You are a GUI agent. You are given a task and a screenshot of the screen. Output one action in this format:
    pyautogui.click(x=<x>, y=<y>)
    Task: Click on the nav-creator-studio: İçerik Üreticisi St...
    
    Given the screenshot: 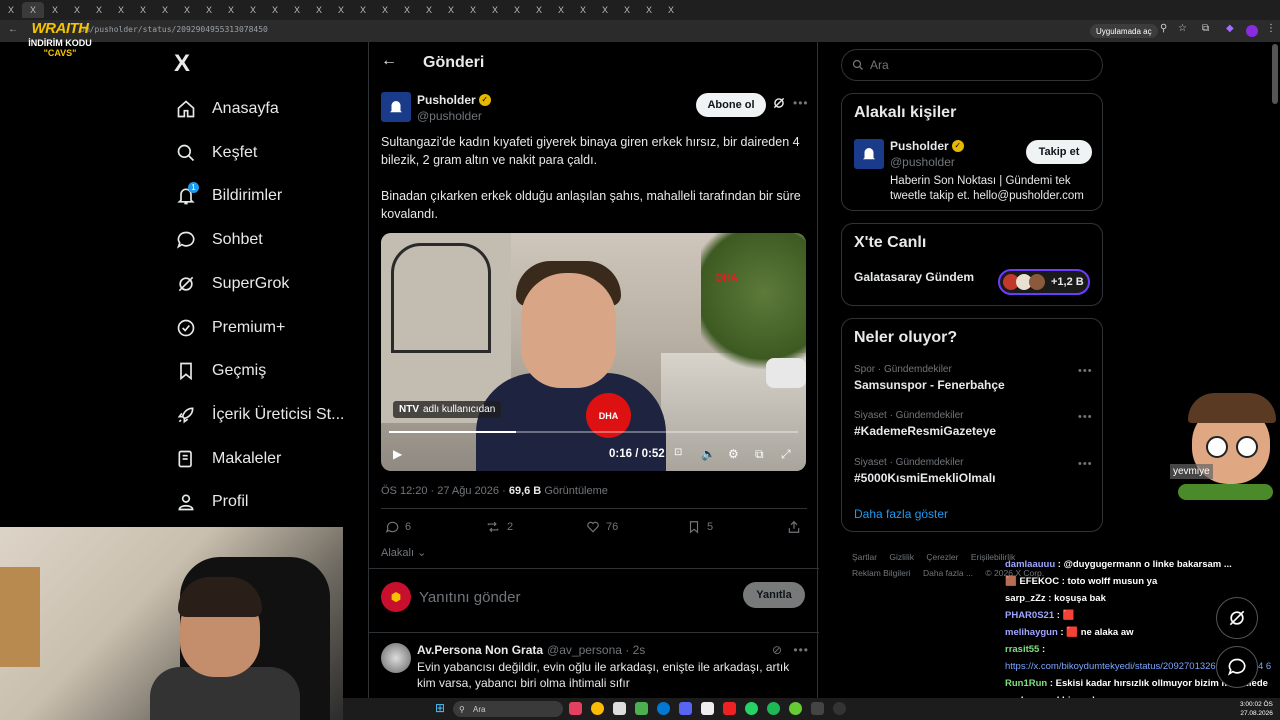 What is the action you would take?
    pyautogui.click(x=259, y=415)
    